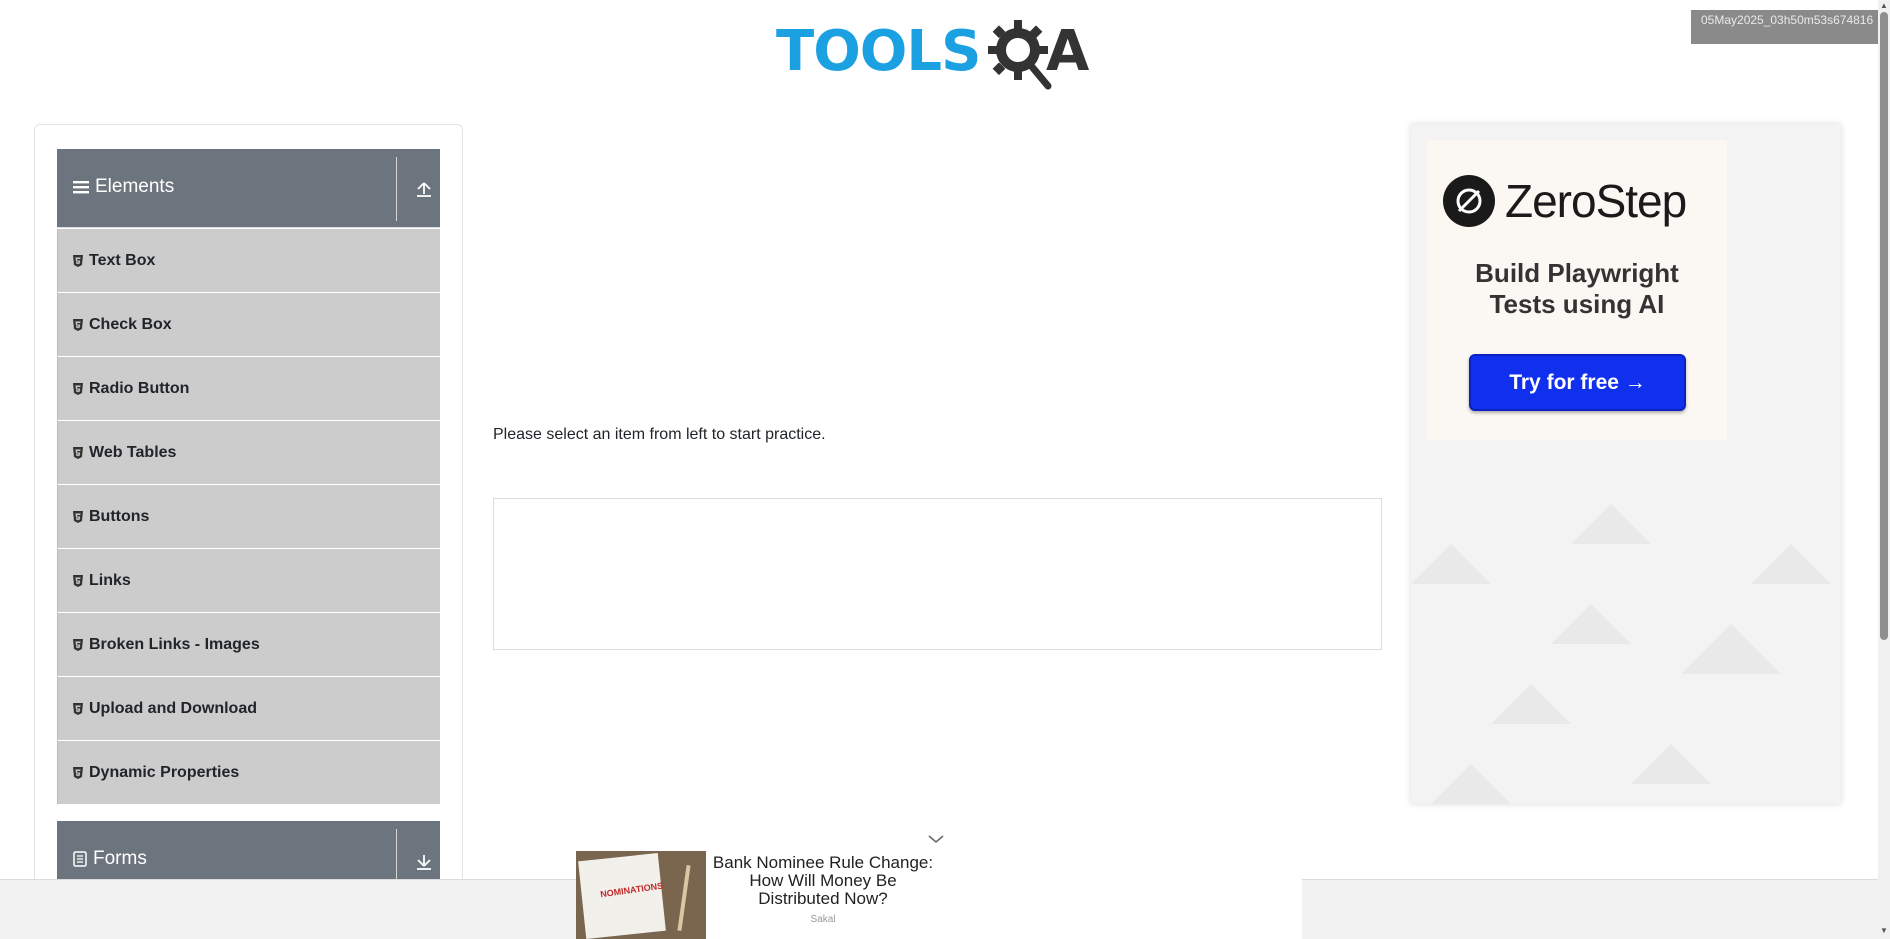 Image resolution: width=1890 pixels, height=939 pixels. I want to click on logo-text: TOOLS, so click(878, 51).